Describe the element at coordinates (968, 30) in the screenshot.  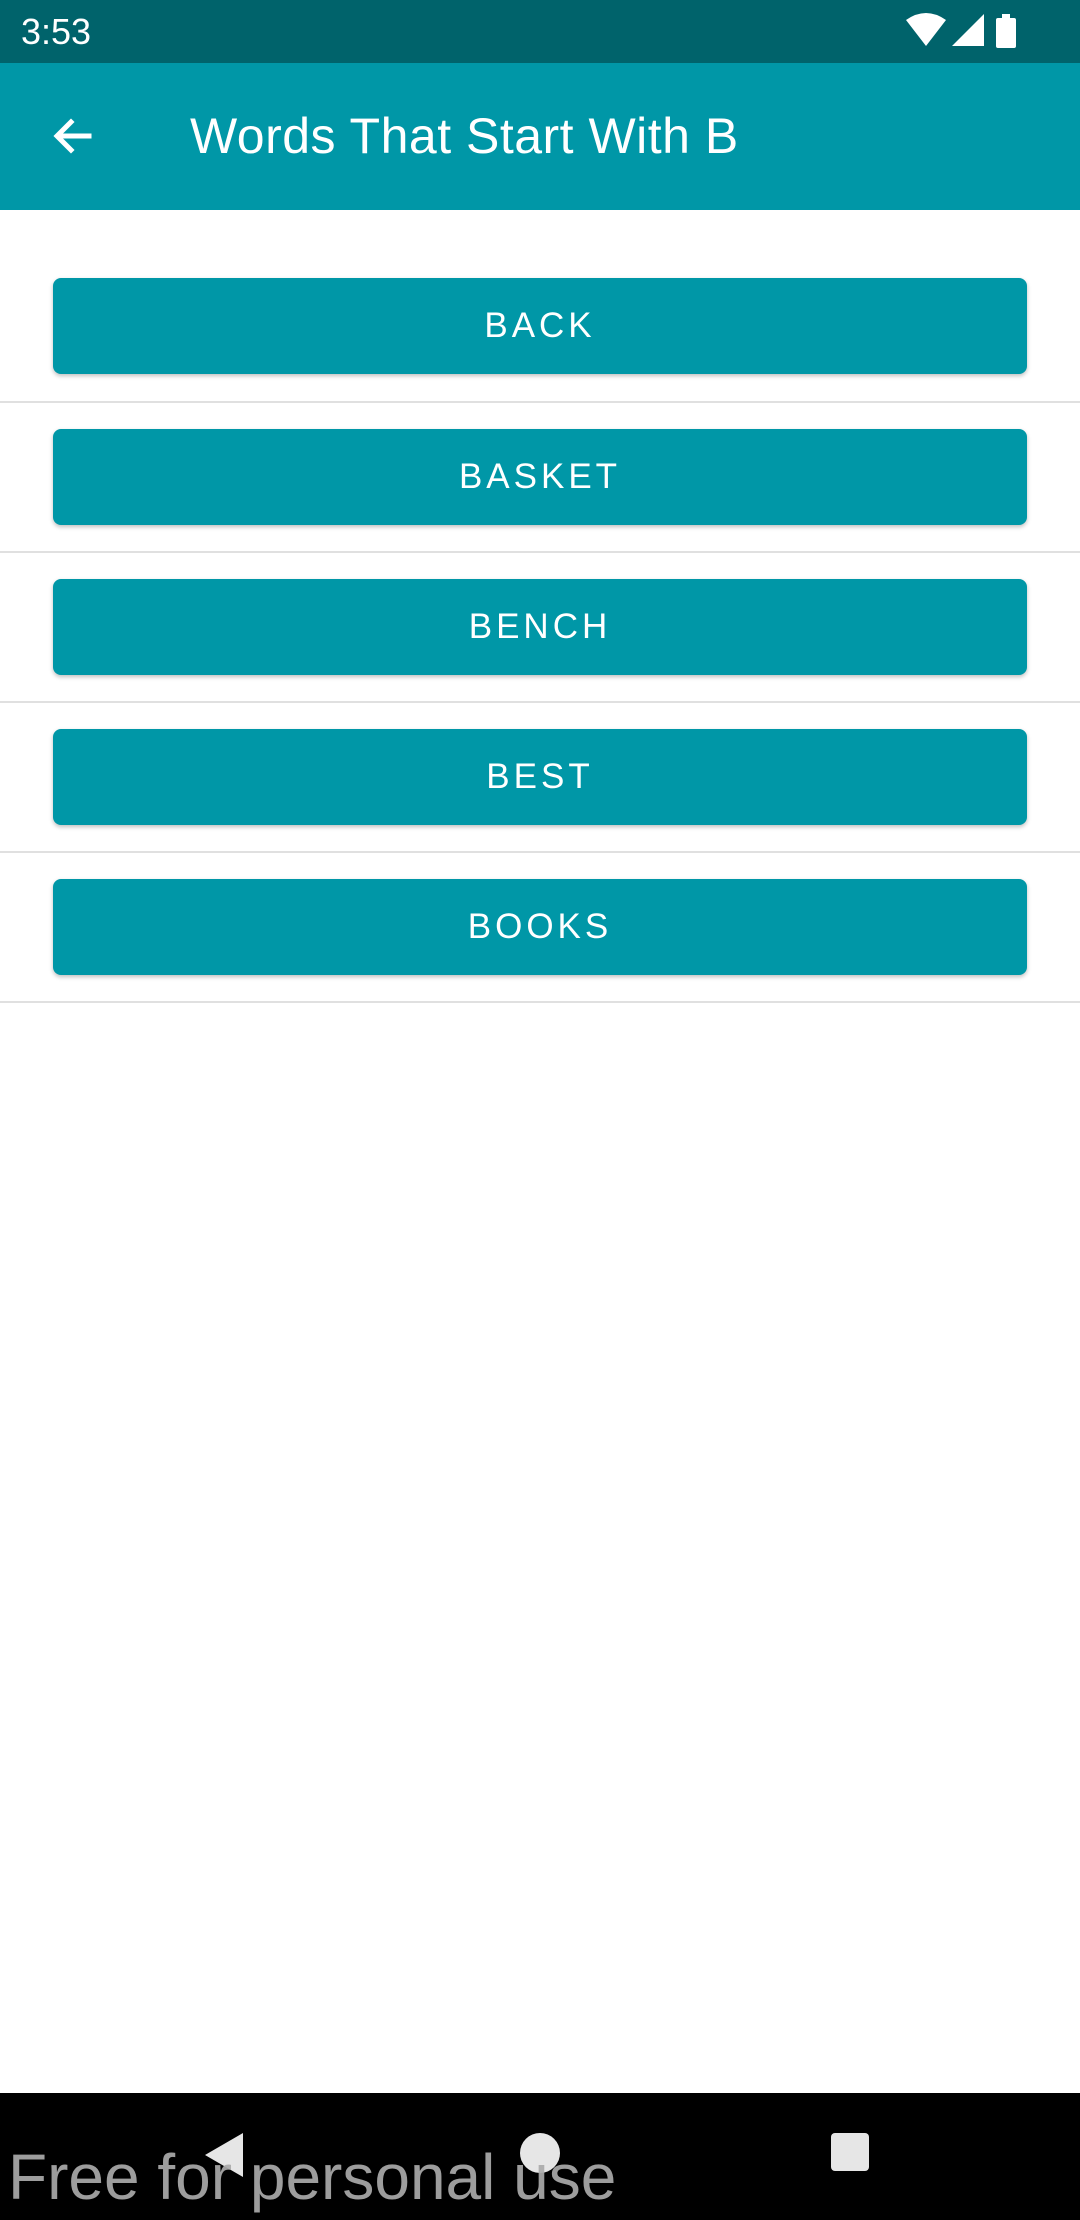
I see `cell-signal-icon` at that location.